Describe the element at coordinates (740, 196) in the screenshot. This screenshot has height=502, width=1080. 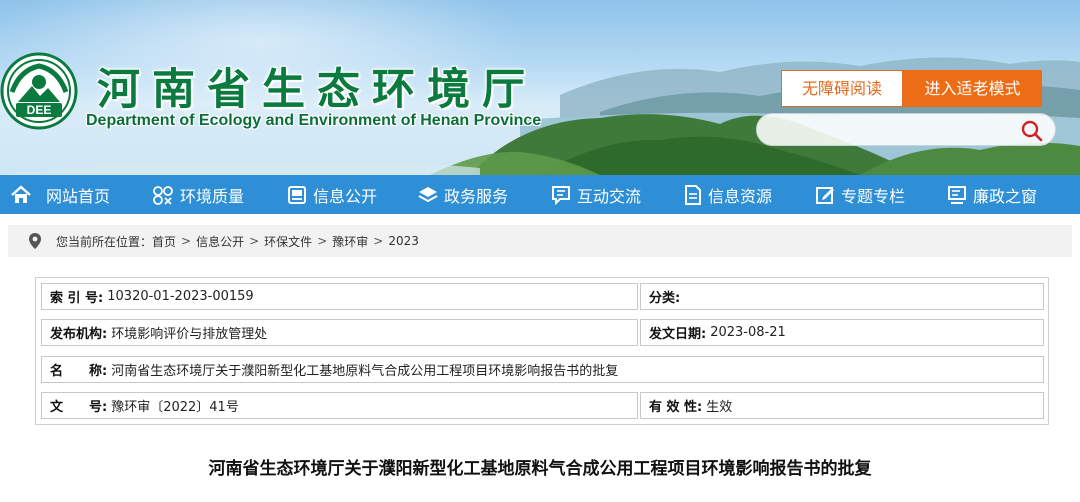
I see `nav-label: 信息资源` at that location.